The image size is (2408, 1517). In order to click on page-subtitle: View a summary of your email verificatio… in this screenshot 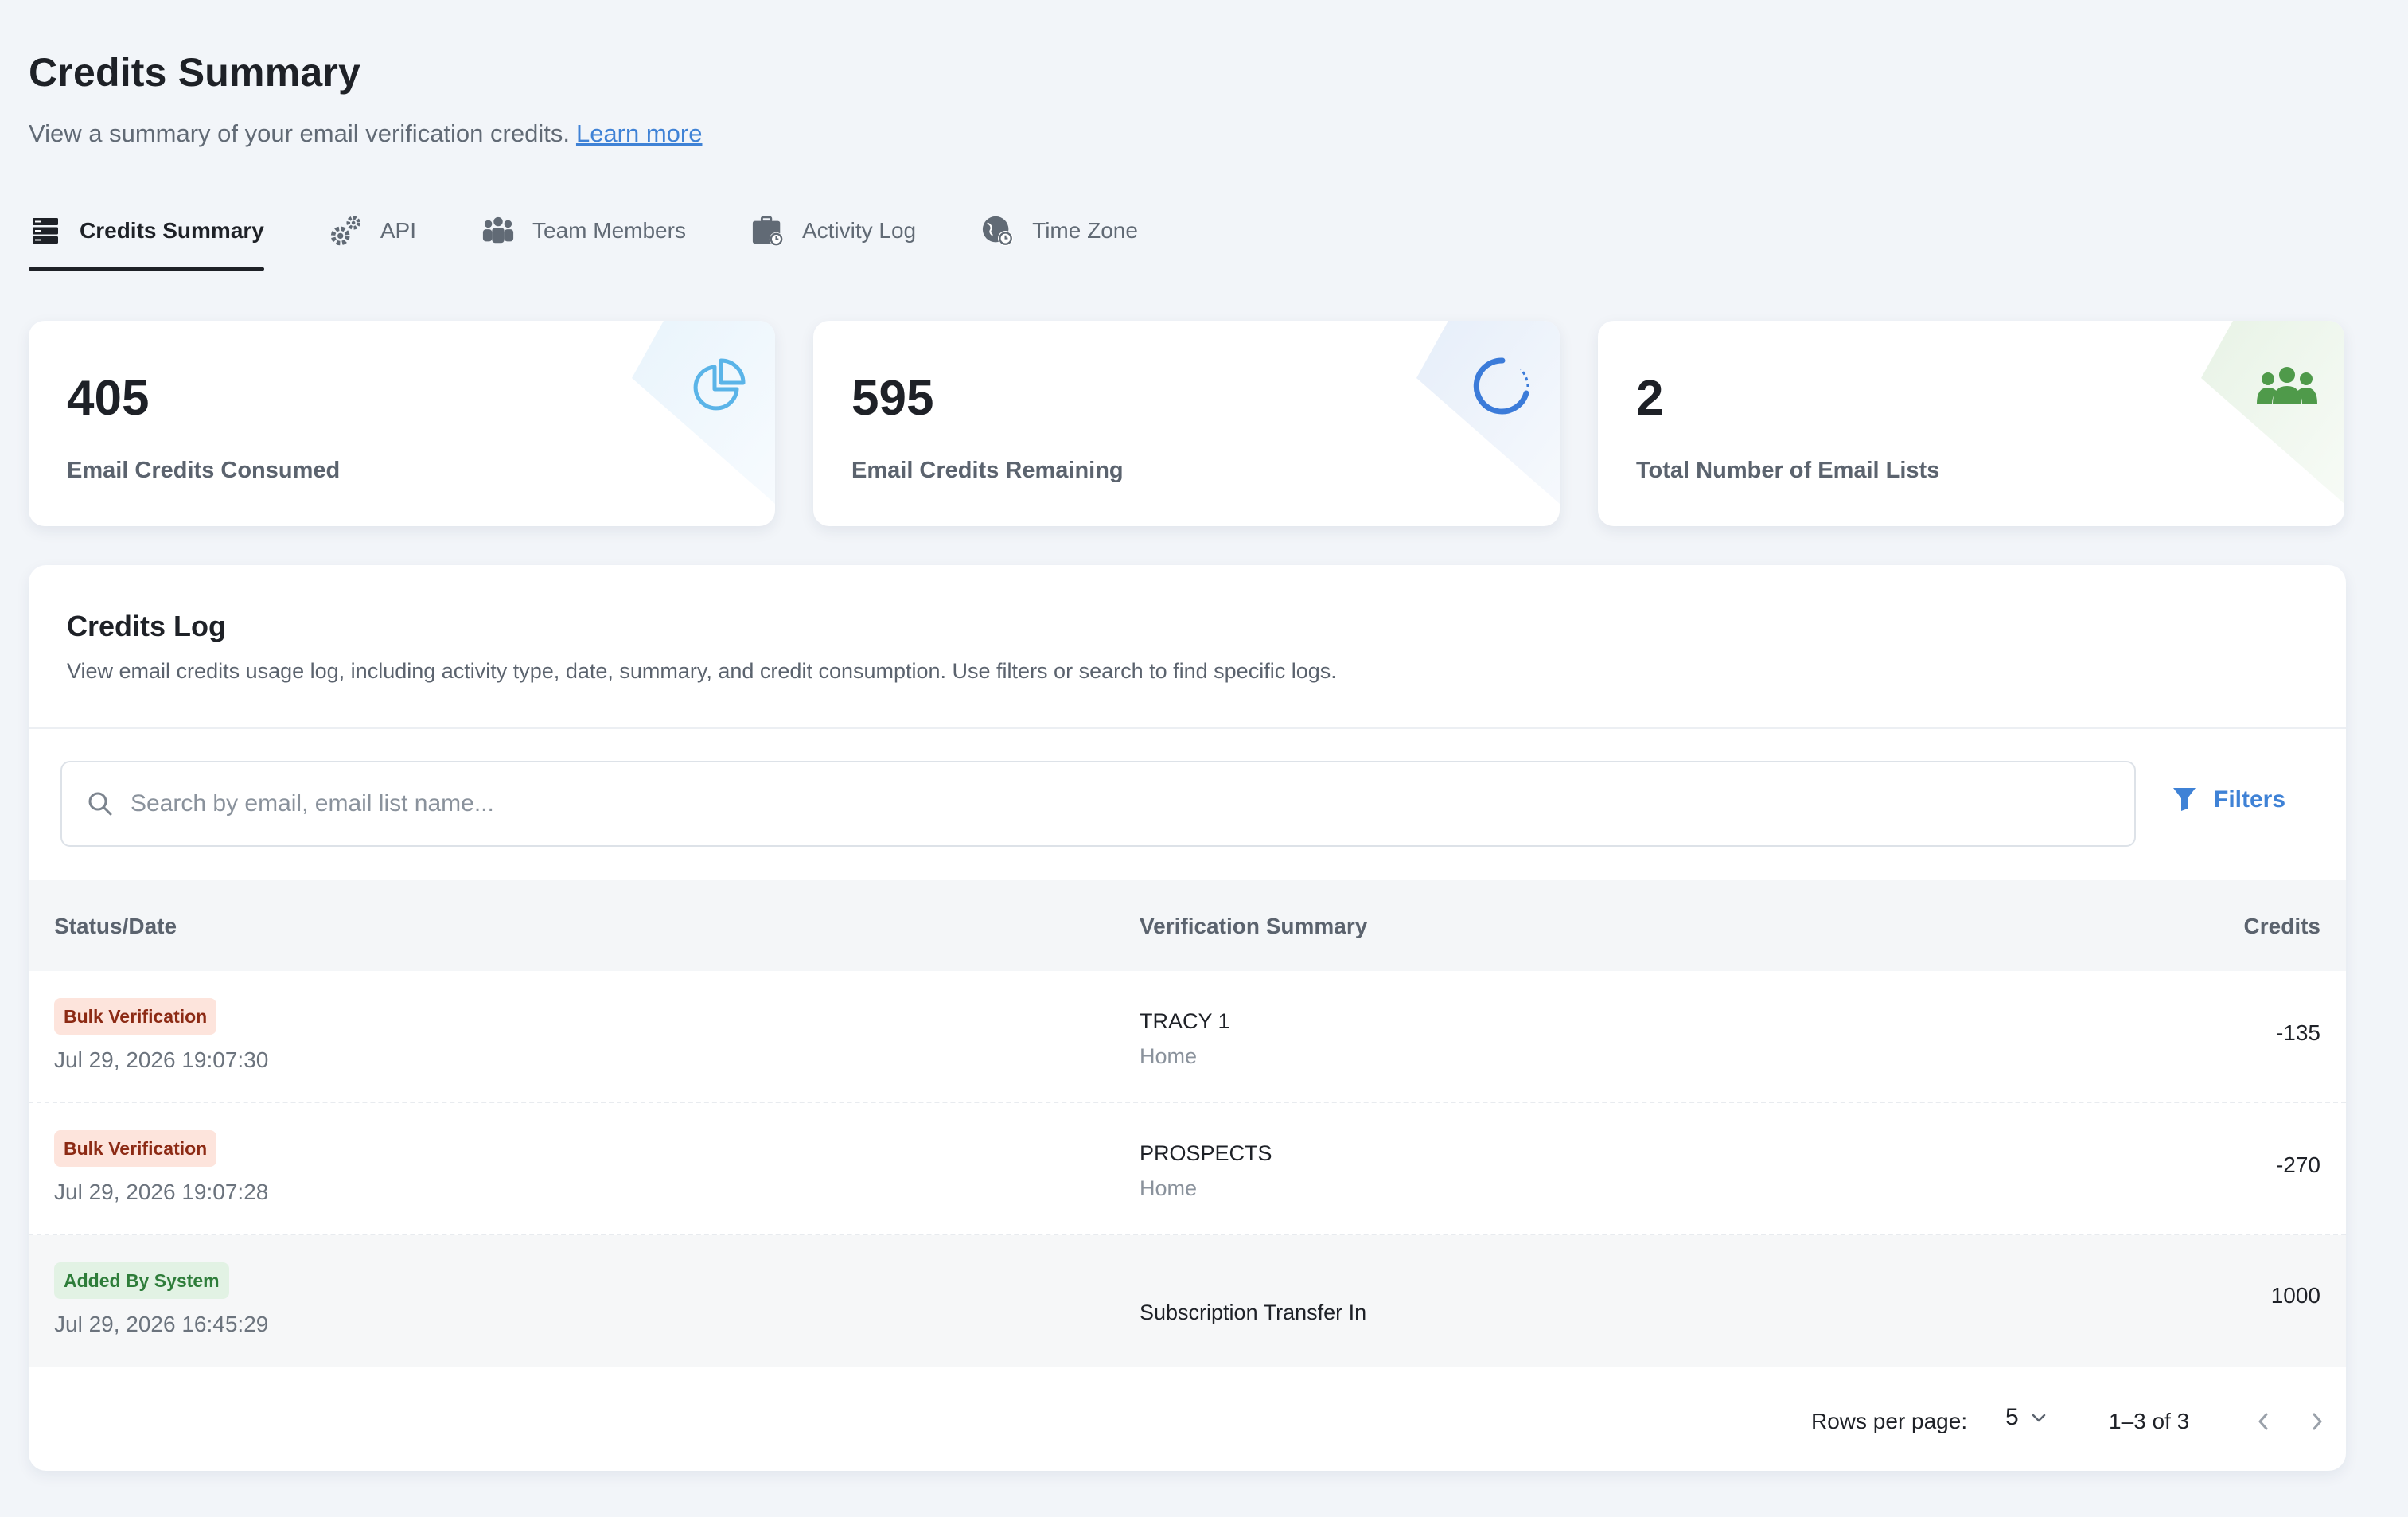, I will do `click(366, 133)`.